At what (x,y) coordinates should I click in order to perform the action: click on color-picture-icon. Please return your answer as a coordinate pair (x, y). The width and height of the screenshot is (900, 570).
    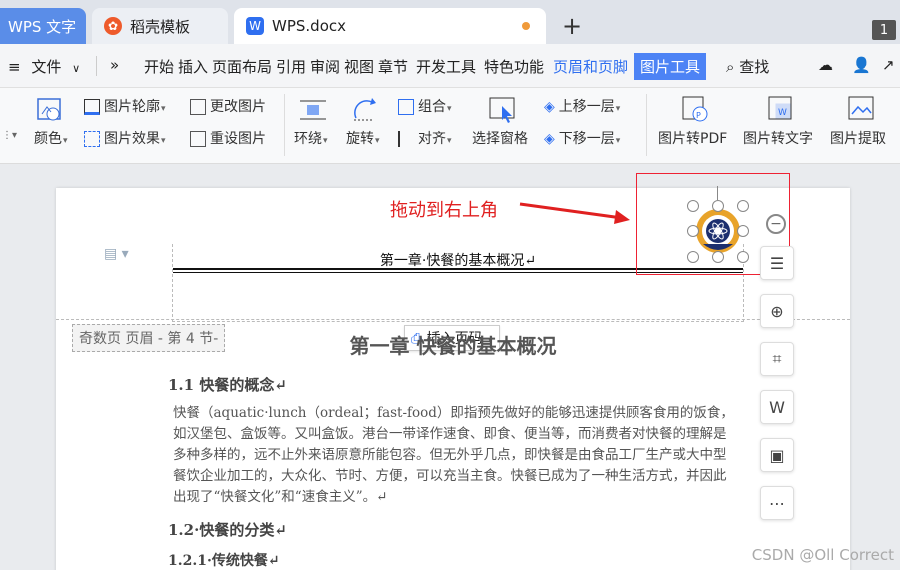
    Looking at the image, I should click on (49, 109).